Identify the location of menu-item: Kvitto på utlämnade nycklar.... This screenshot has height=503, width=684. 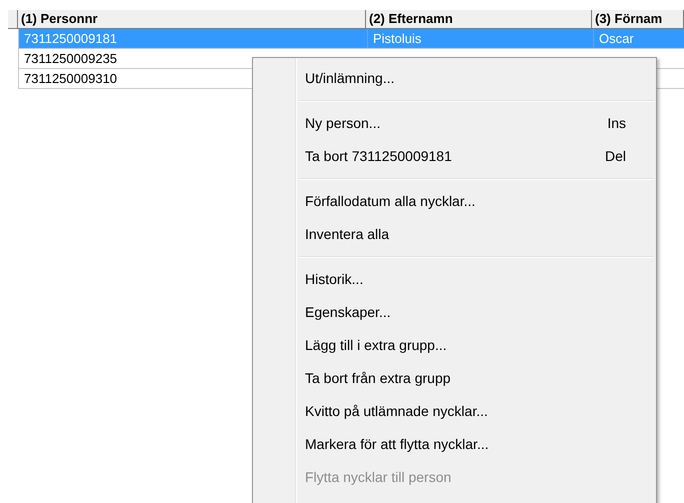
(454, 411).